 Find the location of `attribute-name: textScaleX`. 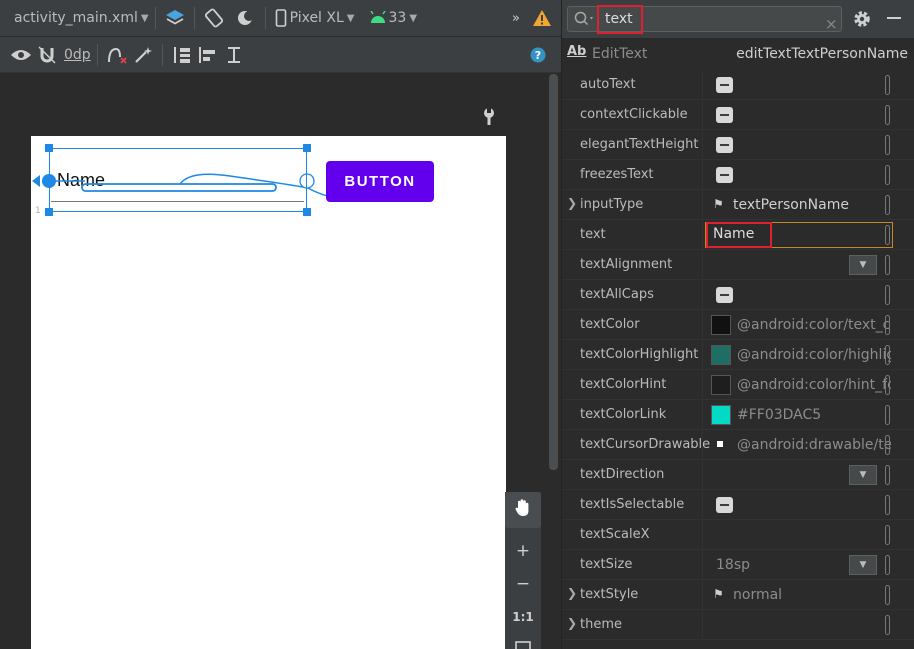

attribute-name: textScaleX is located at coordinates (615, 534).